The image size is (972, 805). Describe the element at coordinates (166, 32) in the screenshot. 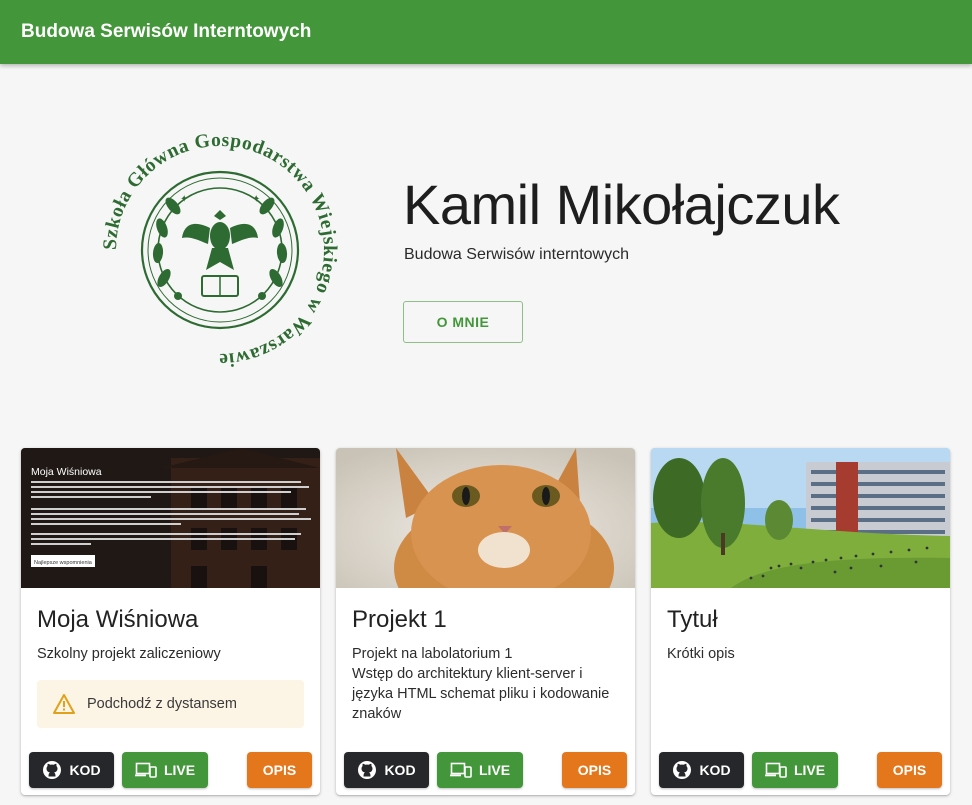

I see `app-title: Budowa Serwisów Interntowych` at that location.